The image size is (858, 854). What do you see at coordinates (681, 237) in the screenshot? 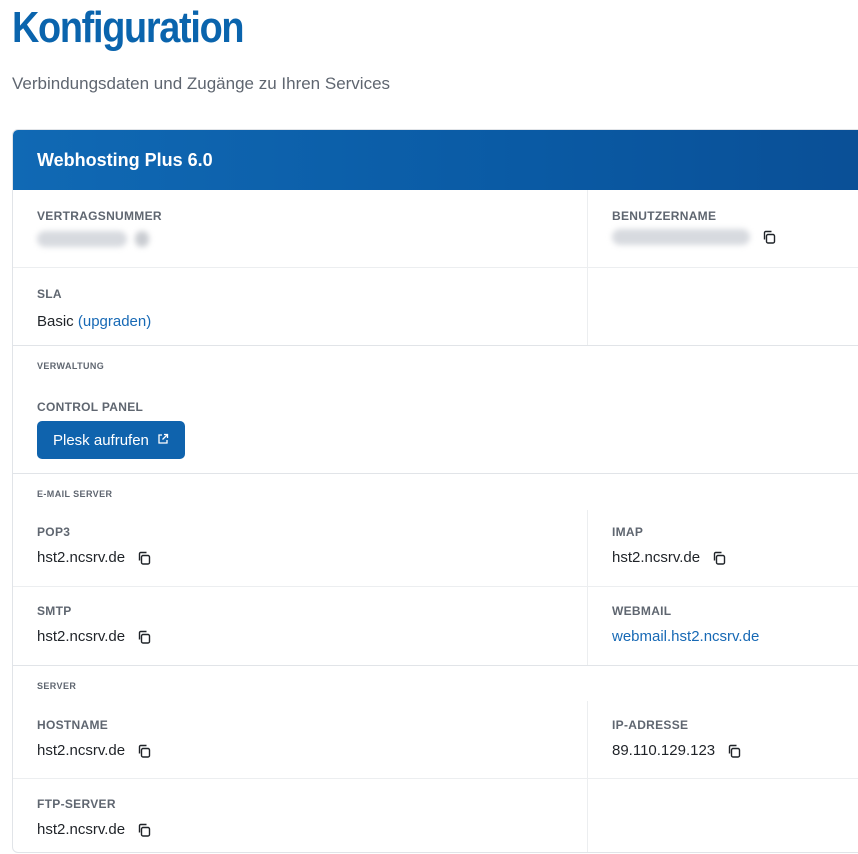
I see `username-redacted` at bounding box center [681, 237].